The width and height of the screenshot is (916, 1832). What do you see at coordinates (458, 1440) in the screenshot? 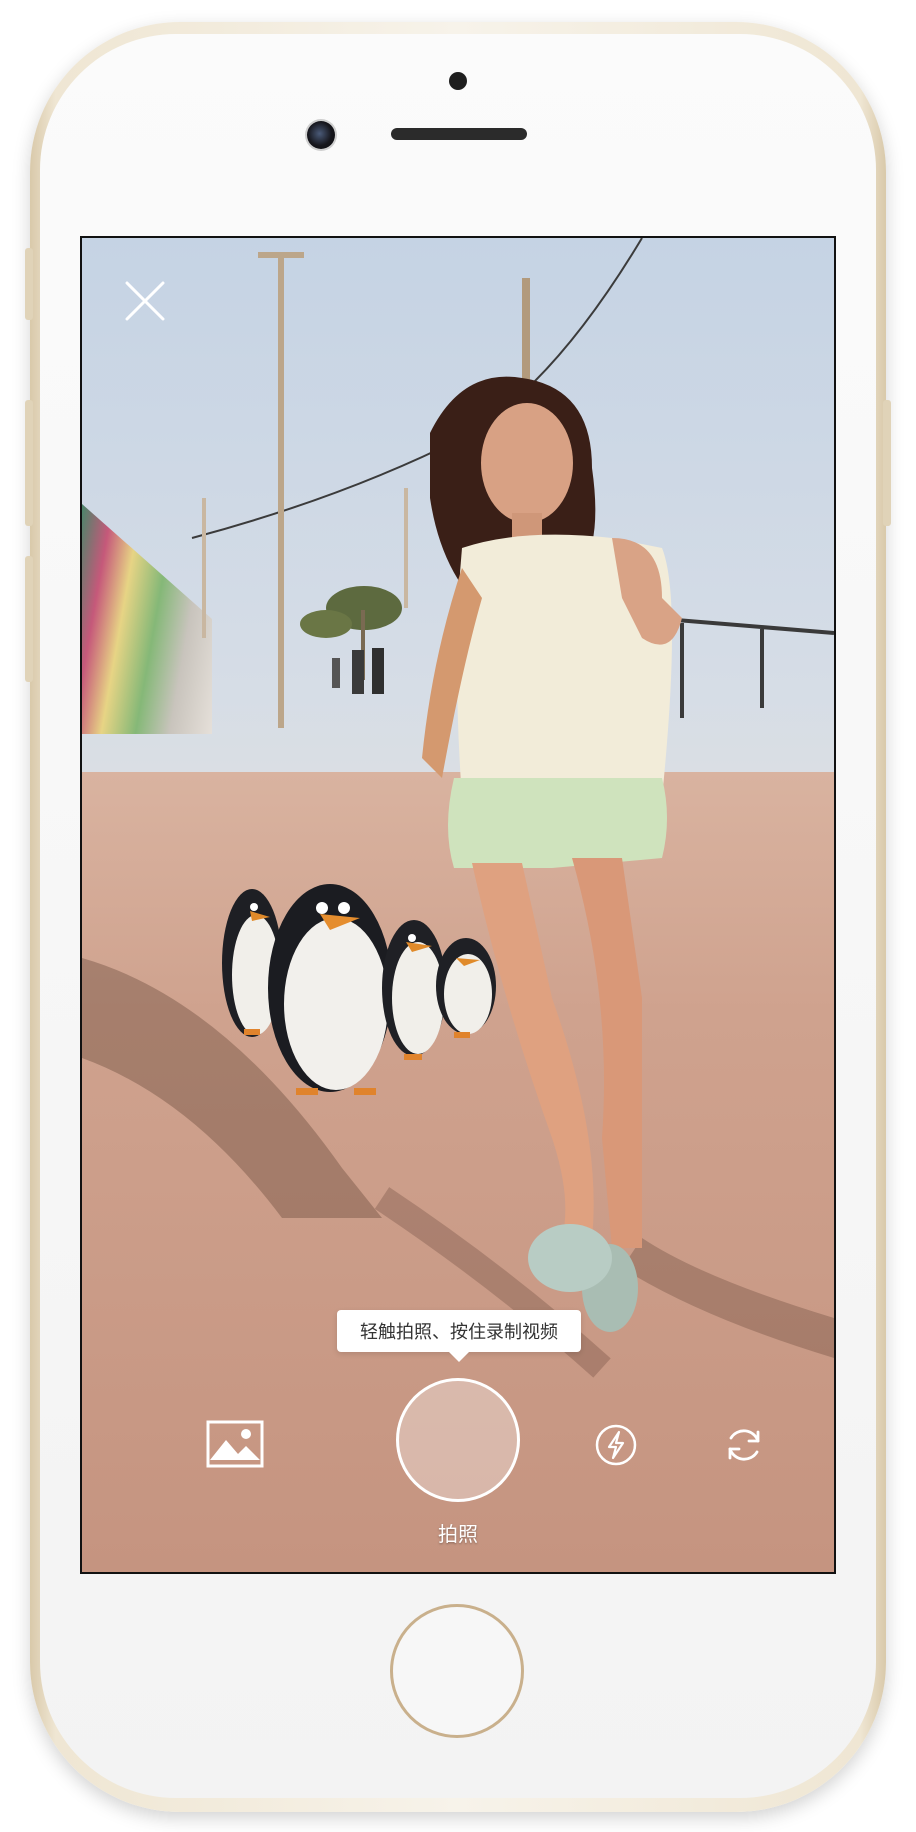
I see `shutter-button` at bounding box center [458, 1440].